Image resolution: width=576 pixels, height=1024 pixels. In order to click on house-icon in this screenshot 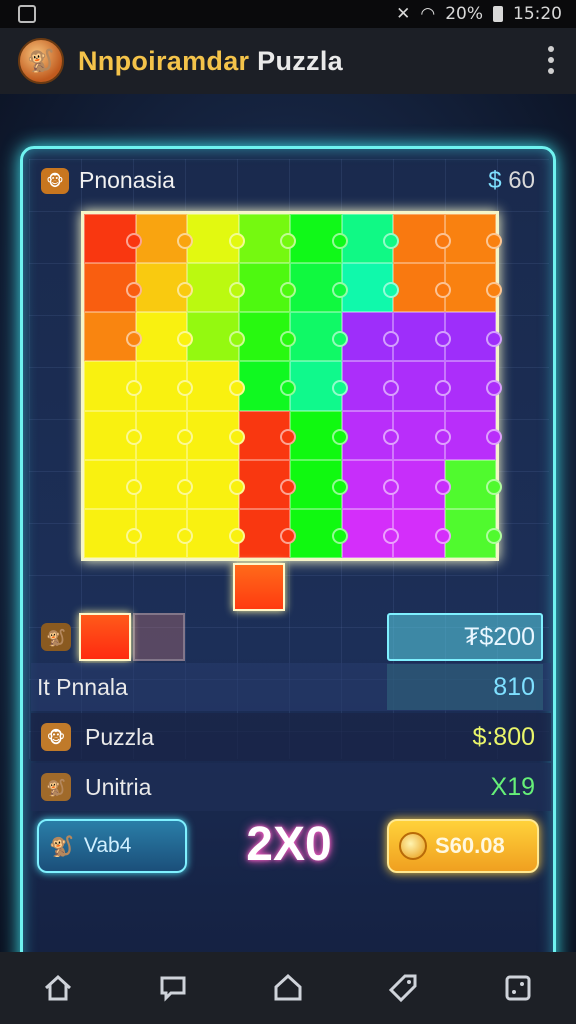, I will do `click(288, 988)`.